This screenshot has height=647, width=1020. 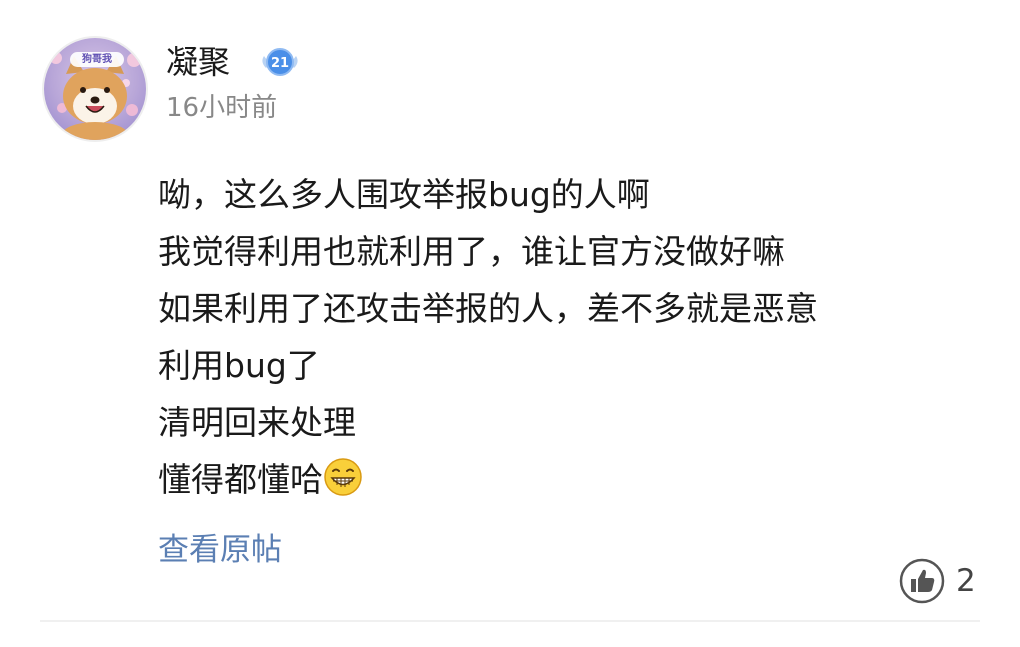 What do you see at coordinates (966, 581) in the screenshot?
I see `like-count: 2` at bounding box center [966, 581].